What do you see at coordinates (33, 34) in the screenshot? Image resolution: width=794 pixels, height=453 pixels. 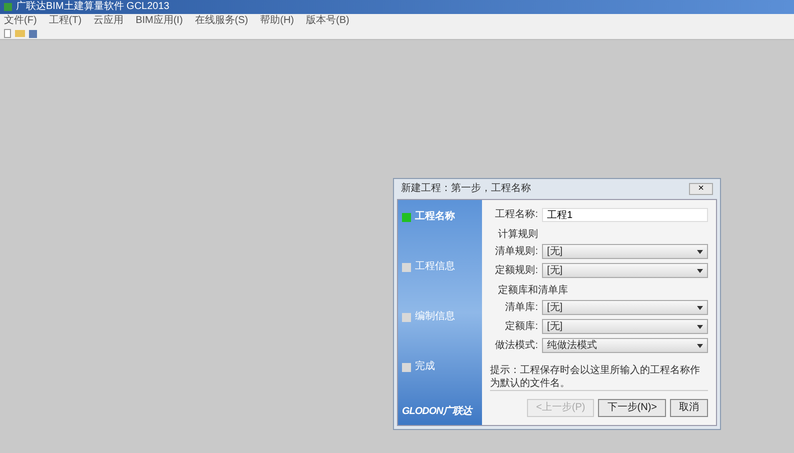 I see `save-icon` at bounding box center [33, 34].